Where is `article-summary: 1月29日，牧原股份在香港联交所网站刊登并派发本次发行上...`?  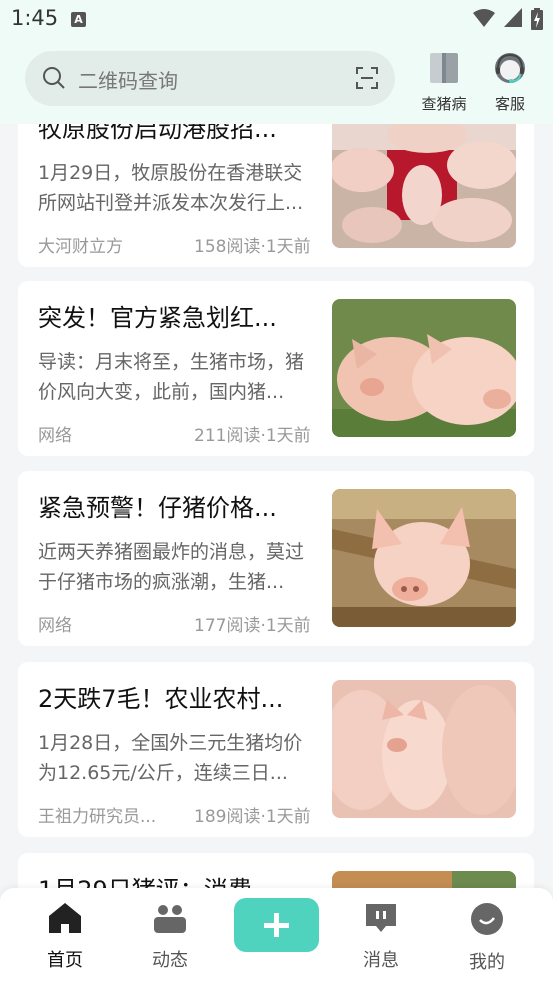
article-summary: 1月29日，牧原股份在香港联交所网站刊登并派发本次发行上... is located at coordinates (171, 188).